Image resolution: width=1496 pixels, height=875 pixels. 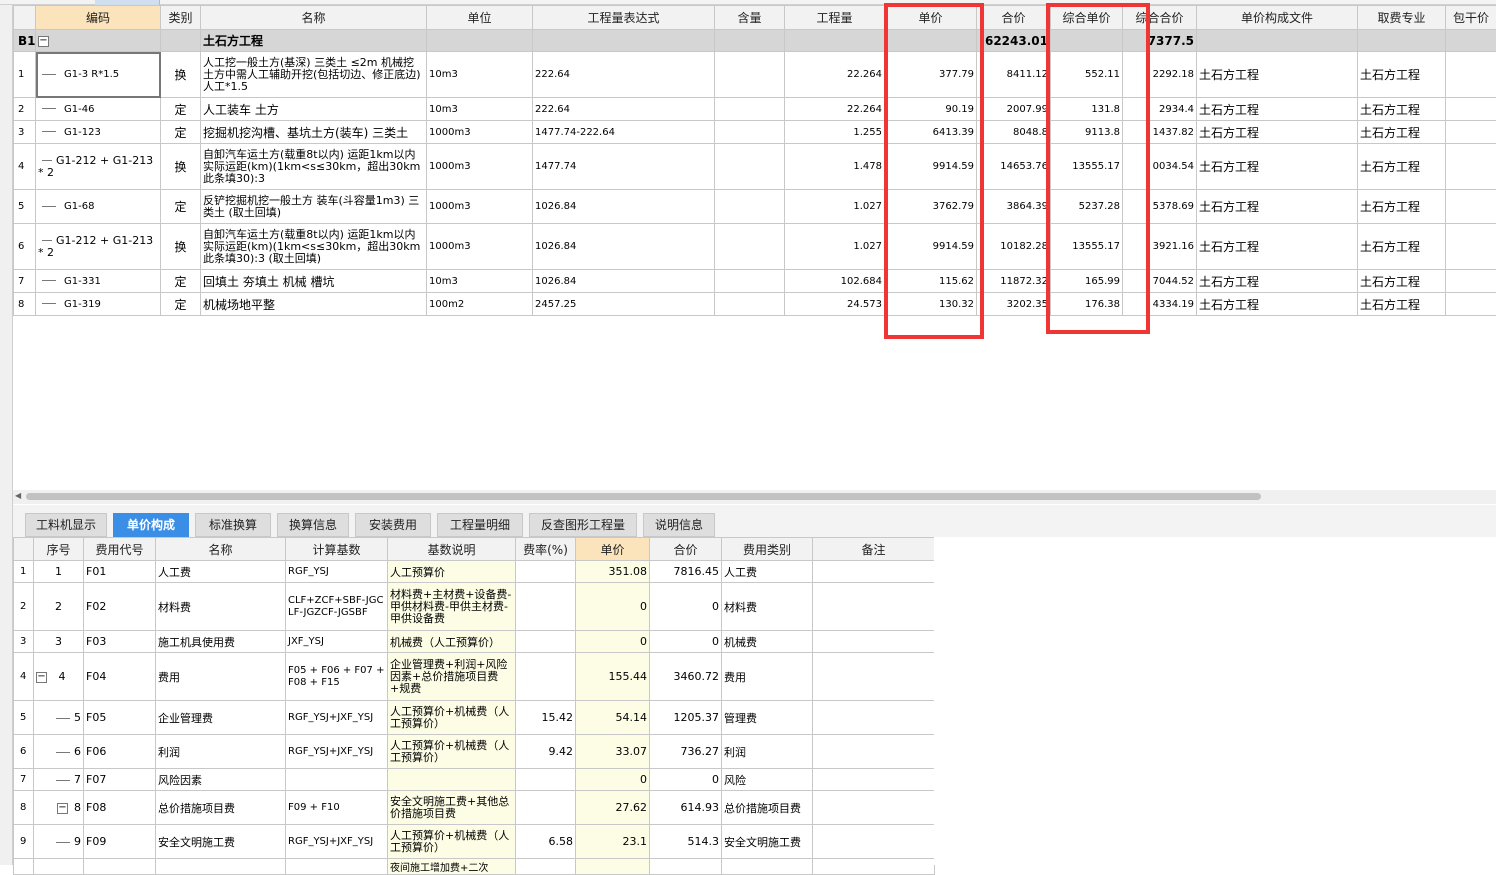 What do you see at coordinates (624, 18) in the screenshot?
I see `header-expr: 工程量表达式` at bounding box center [624, 18].